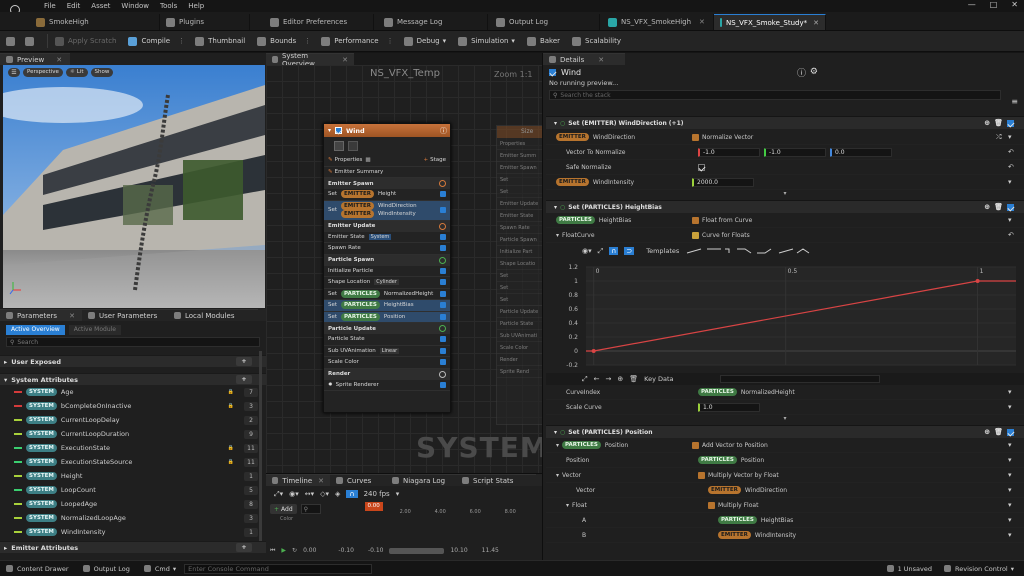 The image size is (1024, 576). Describe the element at coordinates (377, 494) in the screenshot. I see `fps-select: 240 fps` at that location.